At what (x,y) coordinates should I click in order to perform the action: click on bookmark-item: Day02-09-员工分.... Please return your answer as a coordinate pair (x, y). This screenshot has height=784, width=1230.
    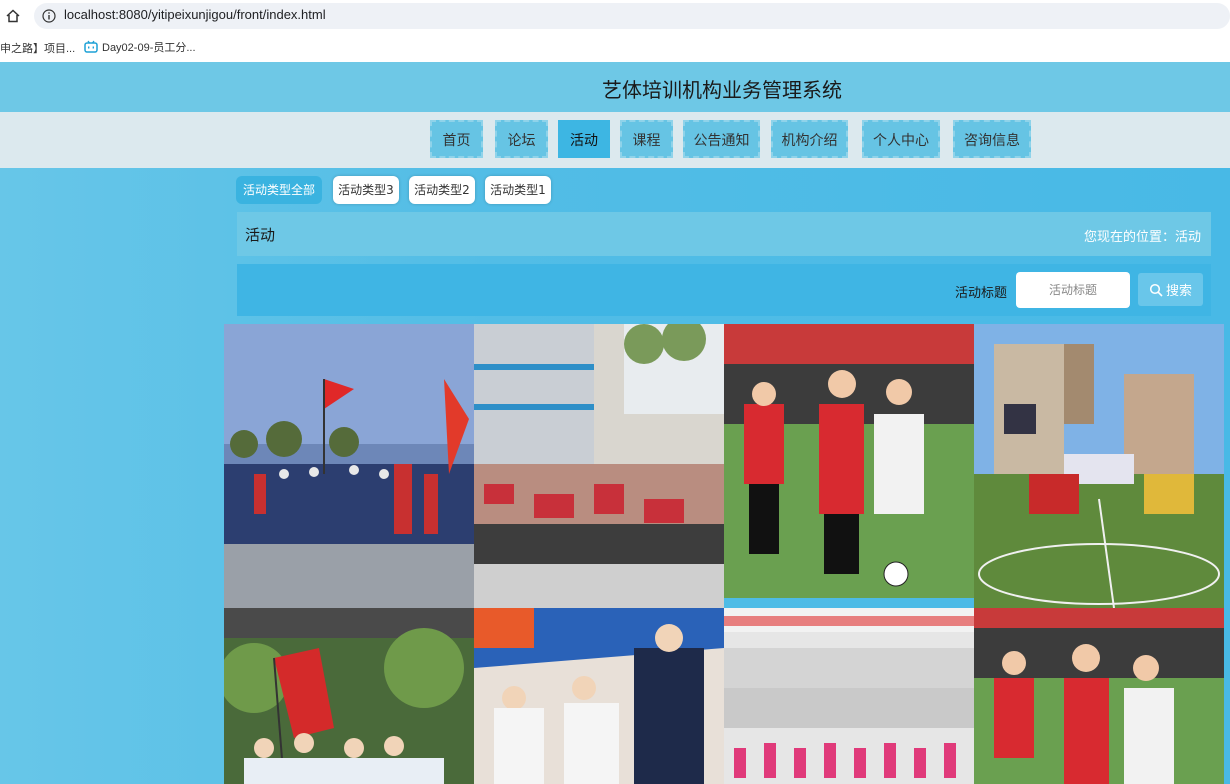
    Looking at the image, I should click on (140, 47).